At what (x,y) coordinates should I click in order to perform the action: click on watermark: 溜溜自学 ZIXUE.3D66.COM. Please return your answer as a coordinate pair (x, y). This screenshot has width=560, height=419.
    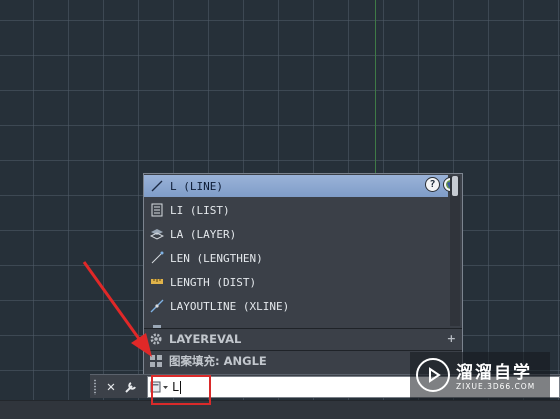
    Looking at the image, I should click on (480, 376).